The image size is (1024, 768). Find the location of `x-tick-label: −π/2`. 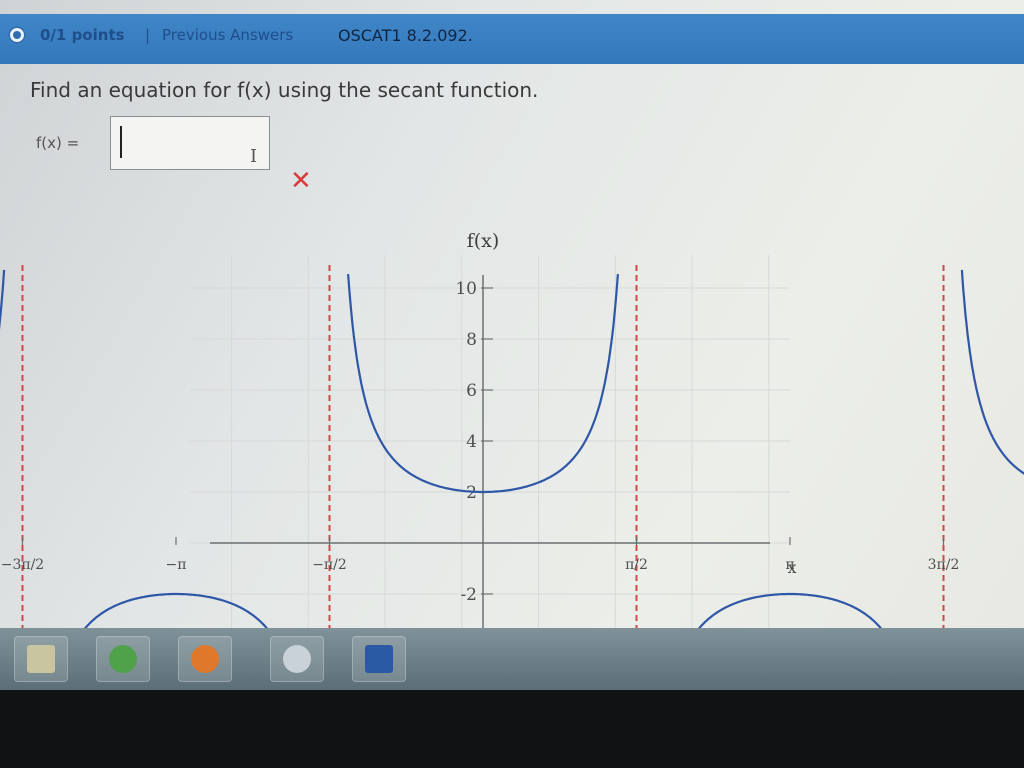

x-tick-label: −π/2 is located at coordinates (329, 565).